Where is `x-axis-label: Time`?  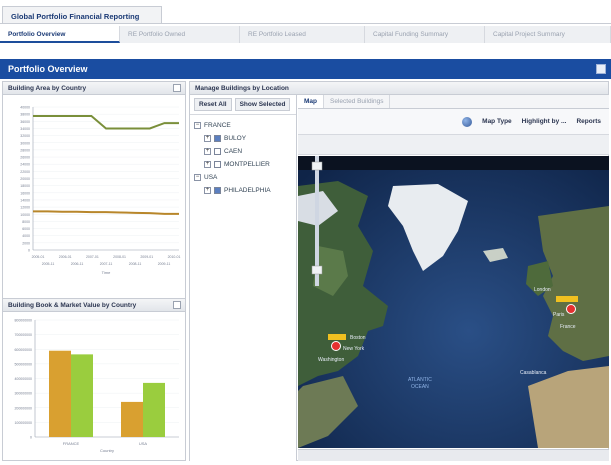 x-axis-label: Time is located at coordinates (107, 272).